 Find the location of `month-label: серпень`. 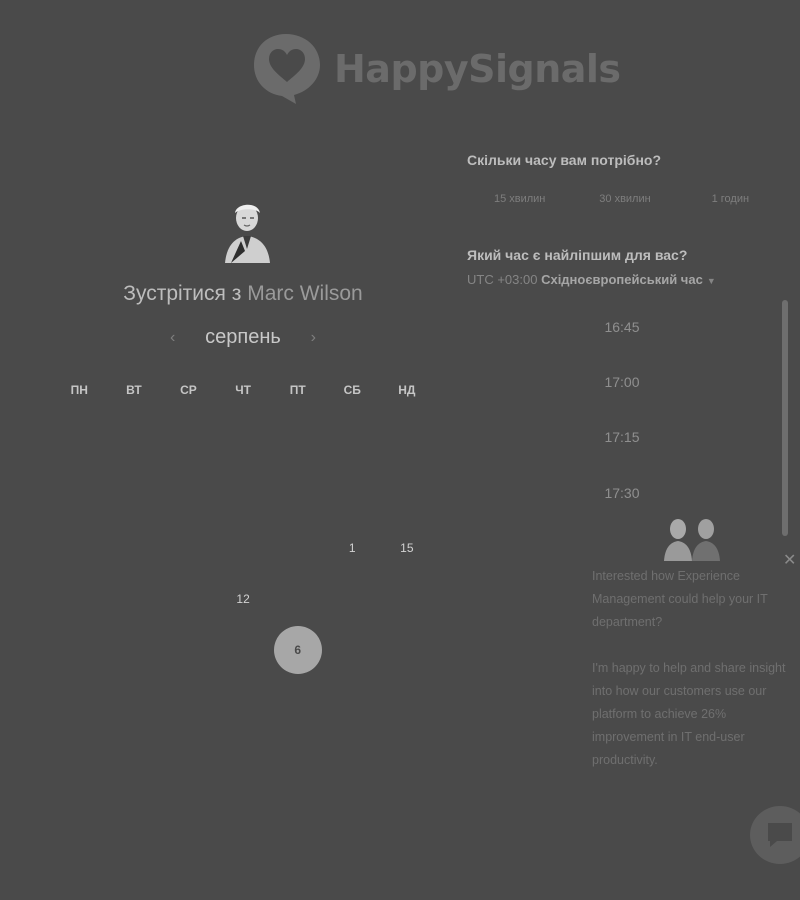

month-label: серпень is located at coordinates (243, 337).